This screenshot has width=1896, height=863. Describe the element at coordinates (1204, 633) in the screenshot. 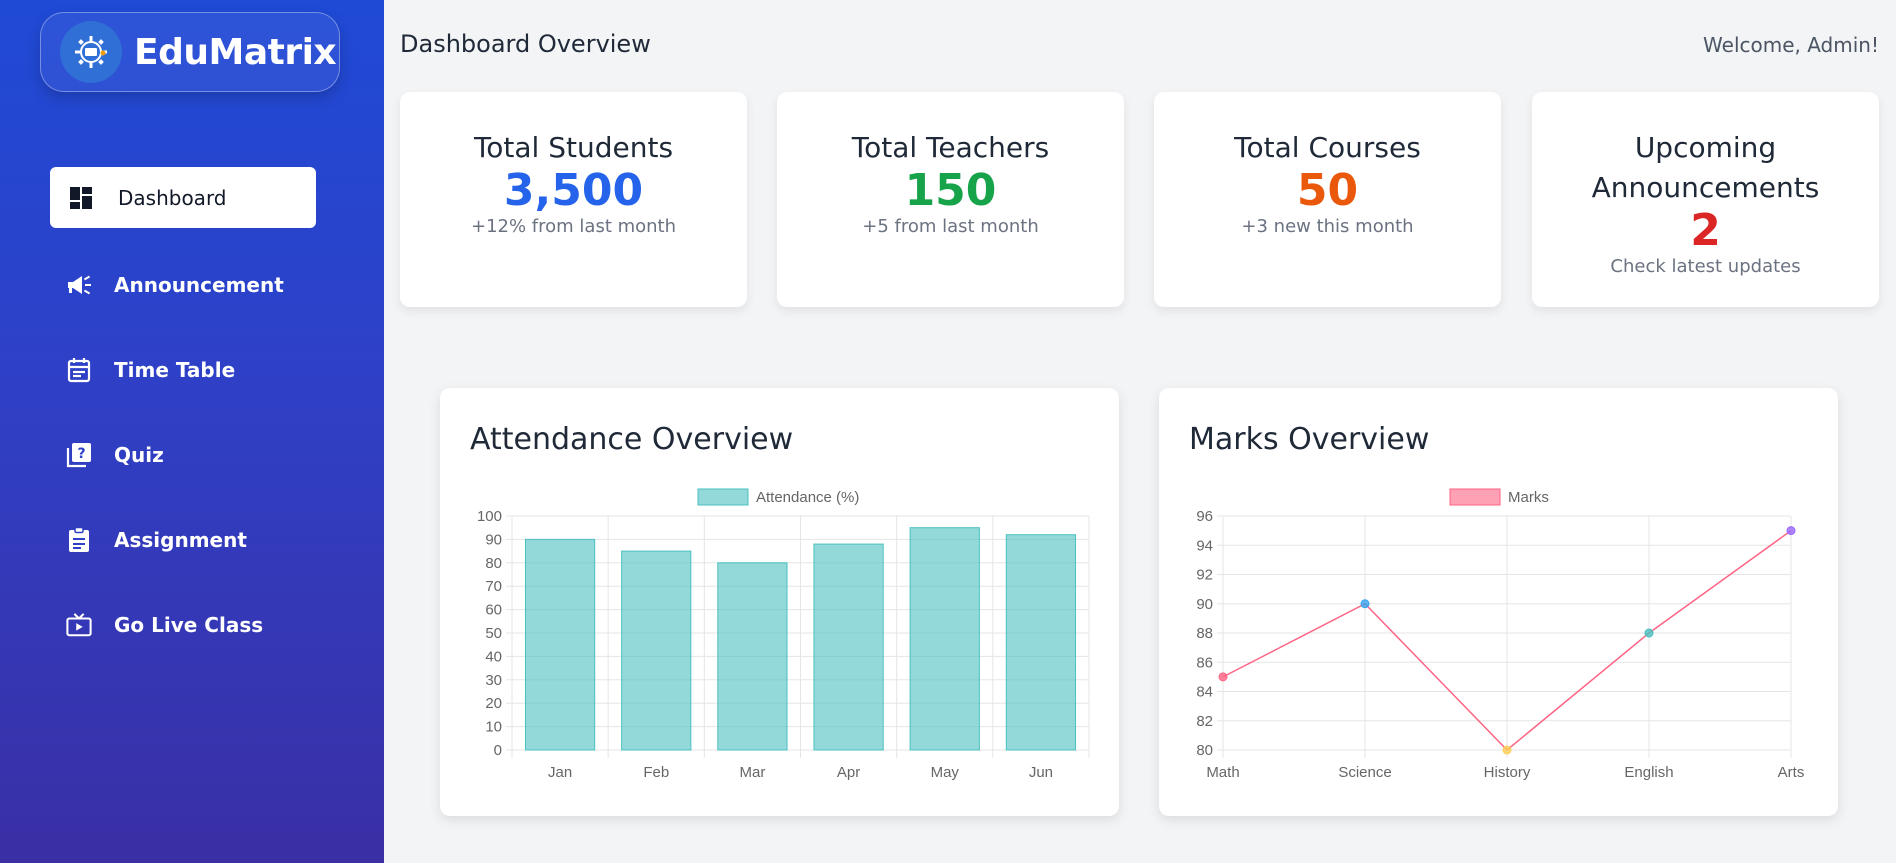

I see `y-tick-label: 88` at that location.